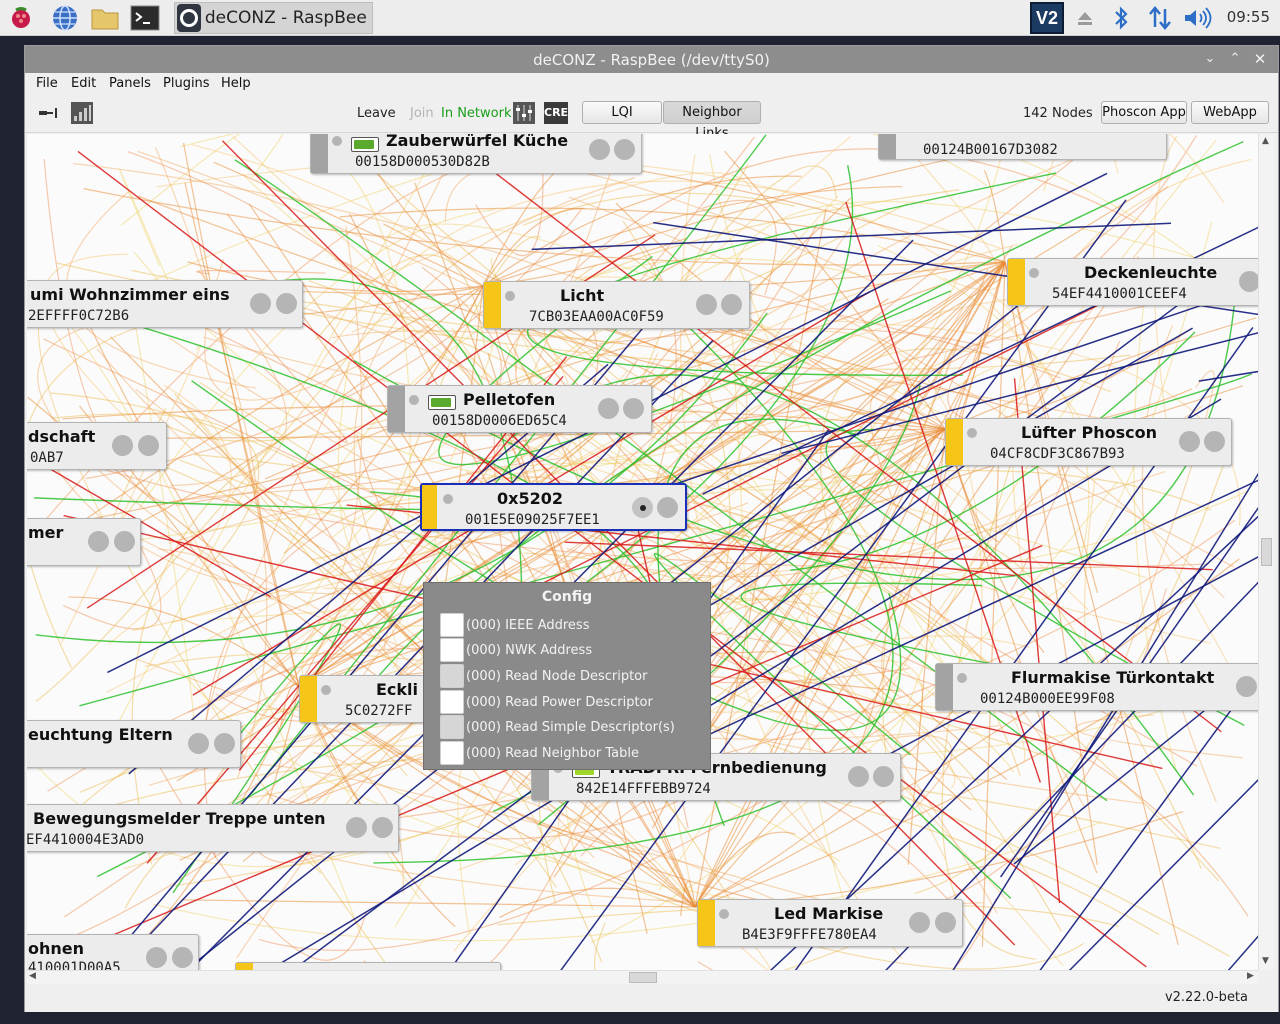  I want to click on menu-file: File, so click(47, 83).